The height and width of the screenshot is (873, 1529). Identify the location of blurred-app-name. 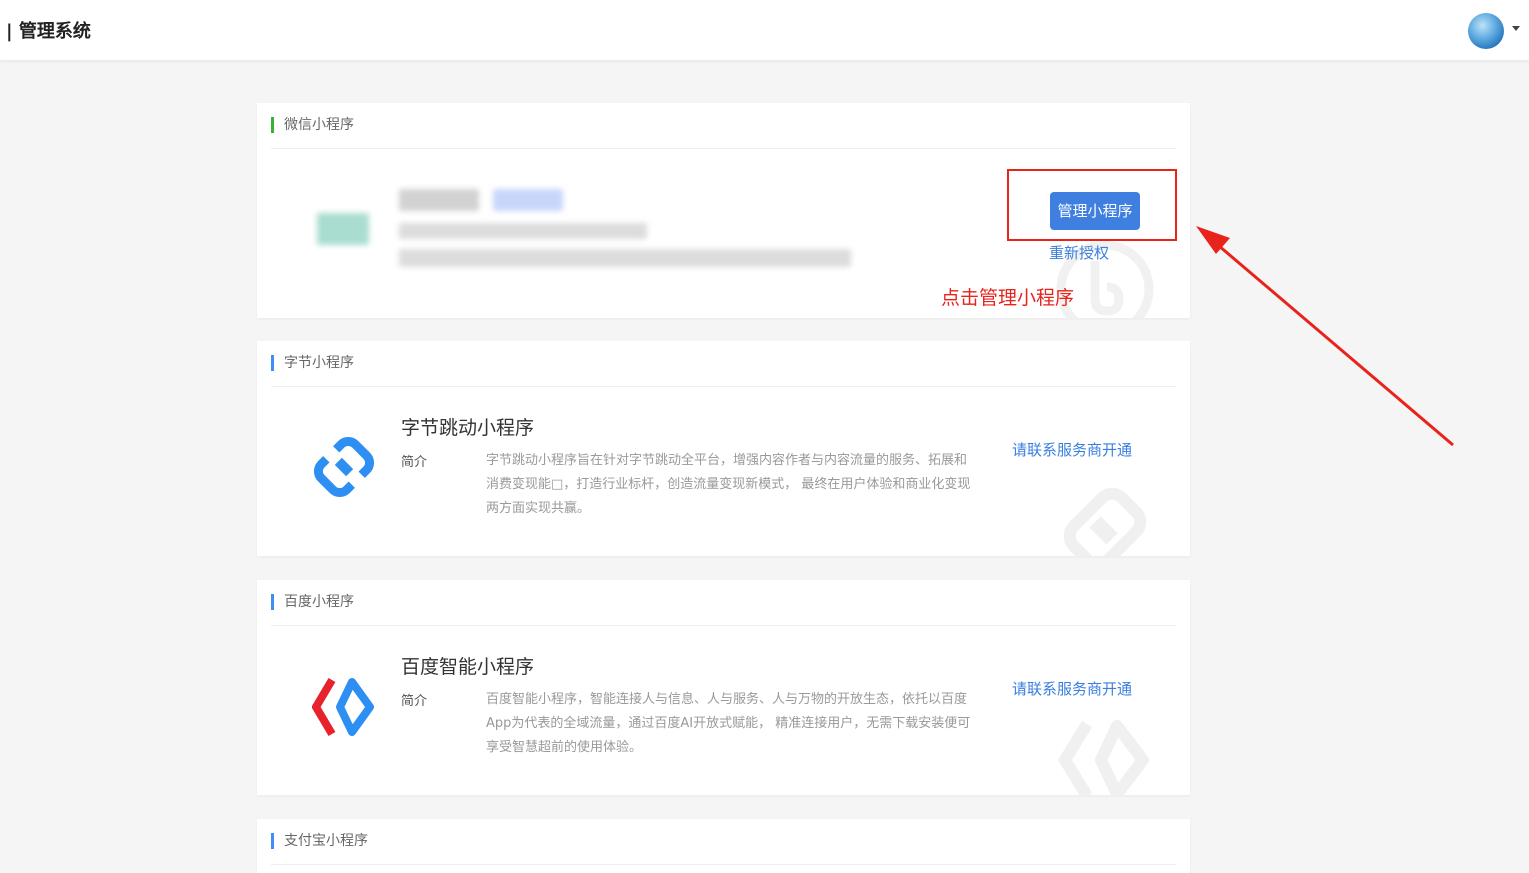
(439, 200).